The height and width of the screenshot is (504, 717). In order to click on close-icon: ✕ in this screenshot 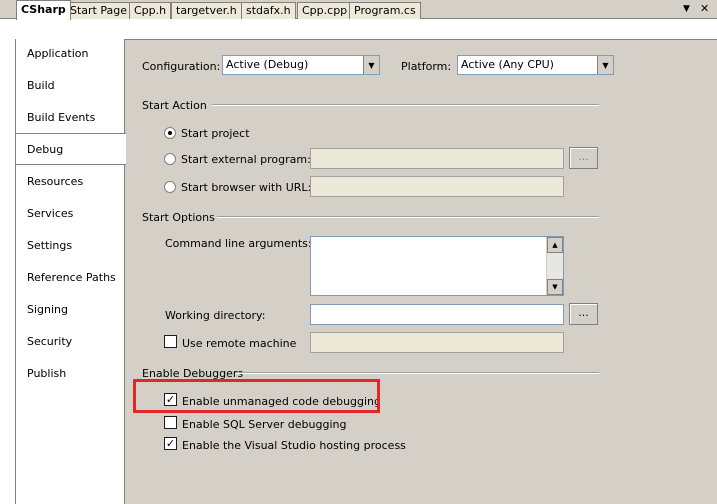, I will do `click(704, 8)`.